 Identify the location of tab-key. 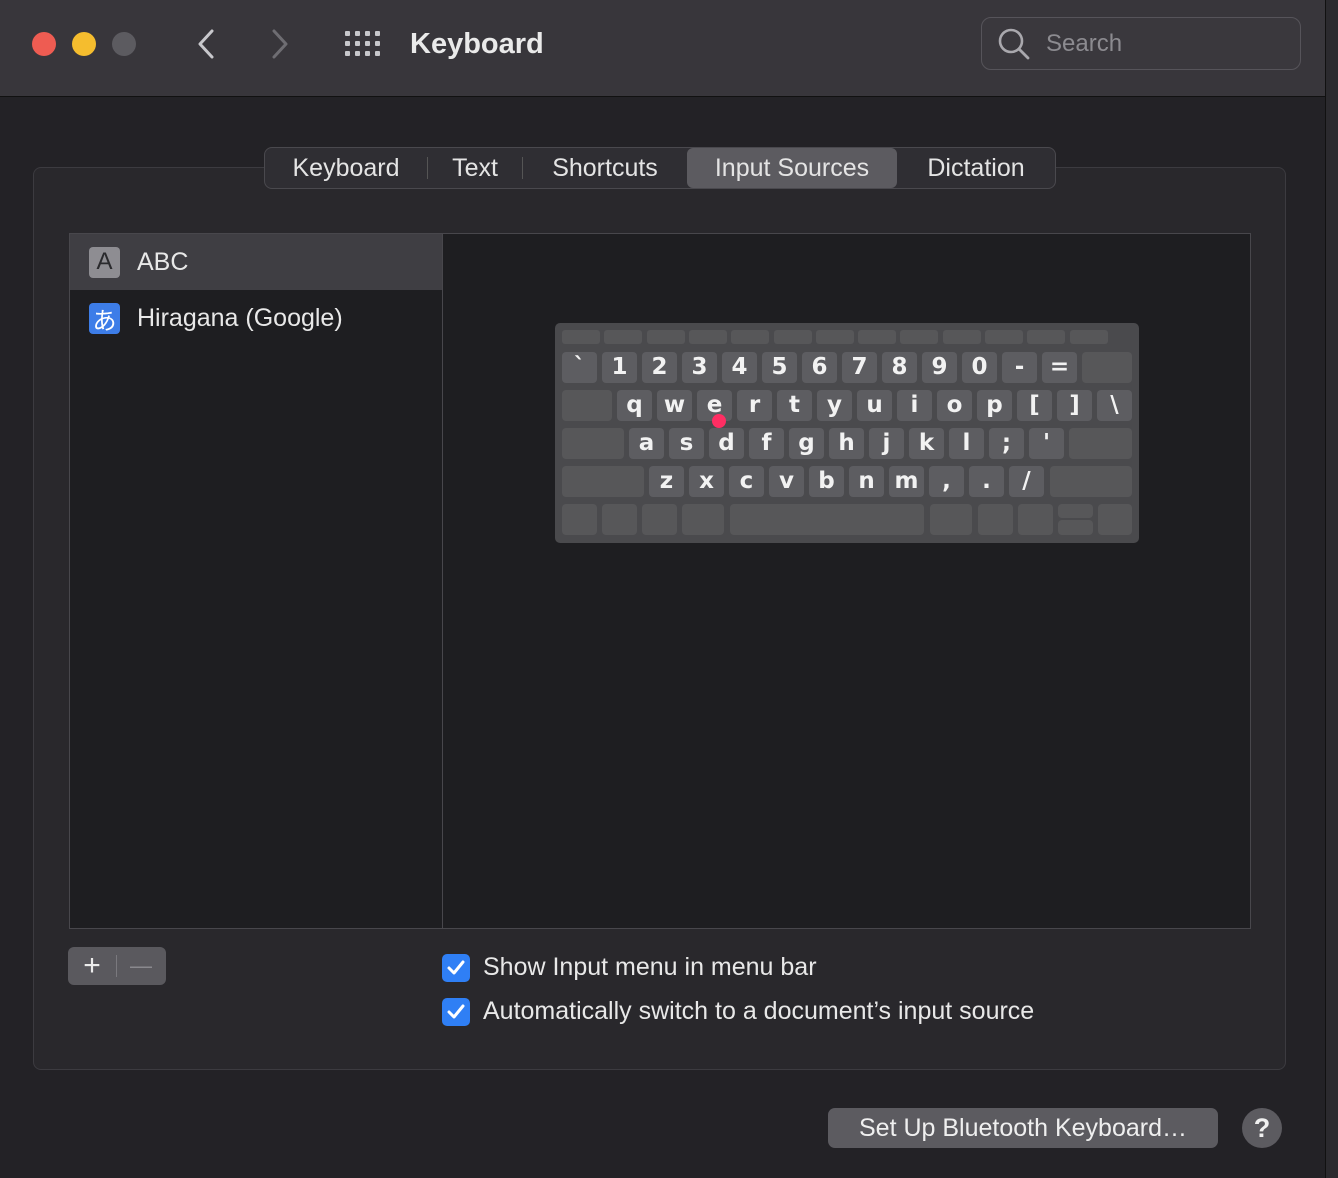
(587, 405).